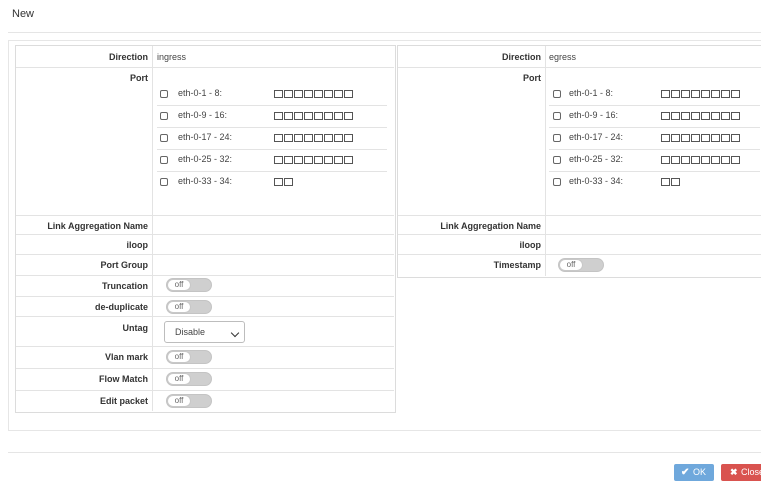 The width and height of the screenshot is (761, 481). Describe the element at coordinates (596, 181) in the screenshot. I see `port-range-label: eth-0-33 - 34:` at that location.